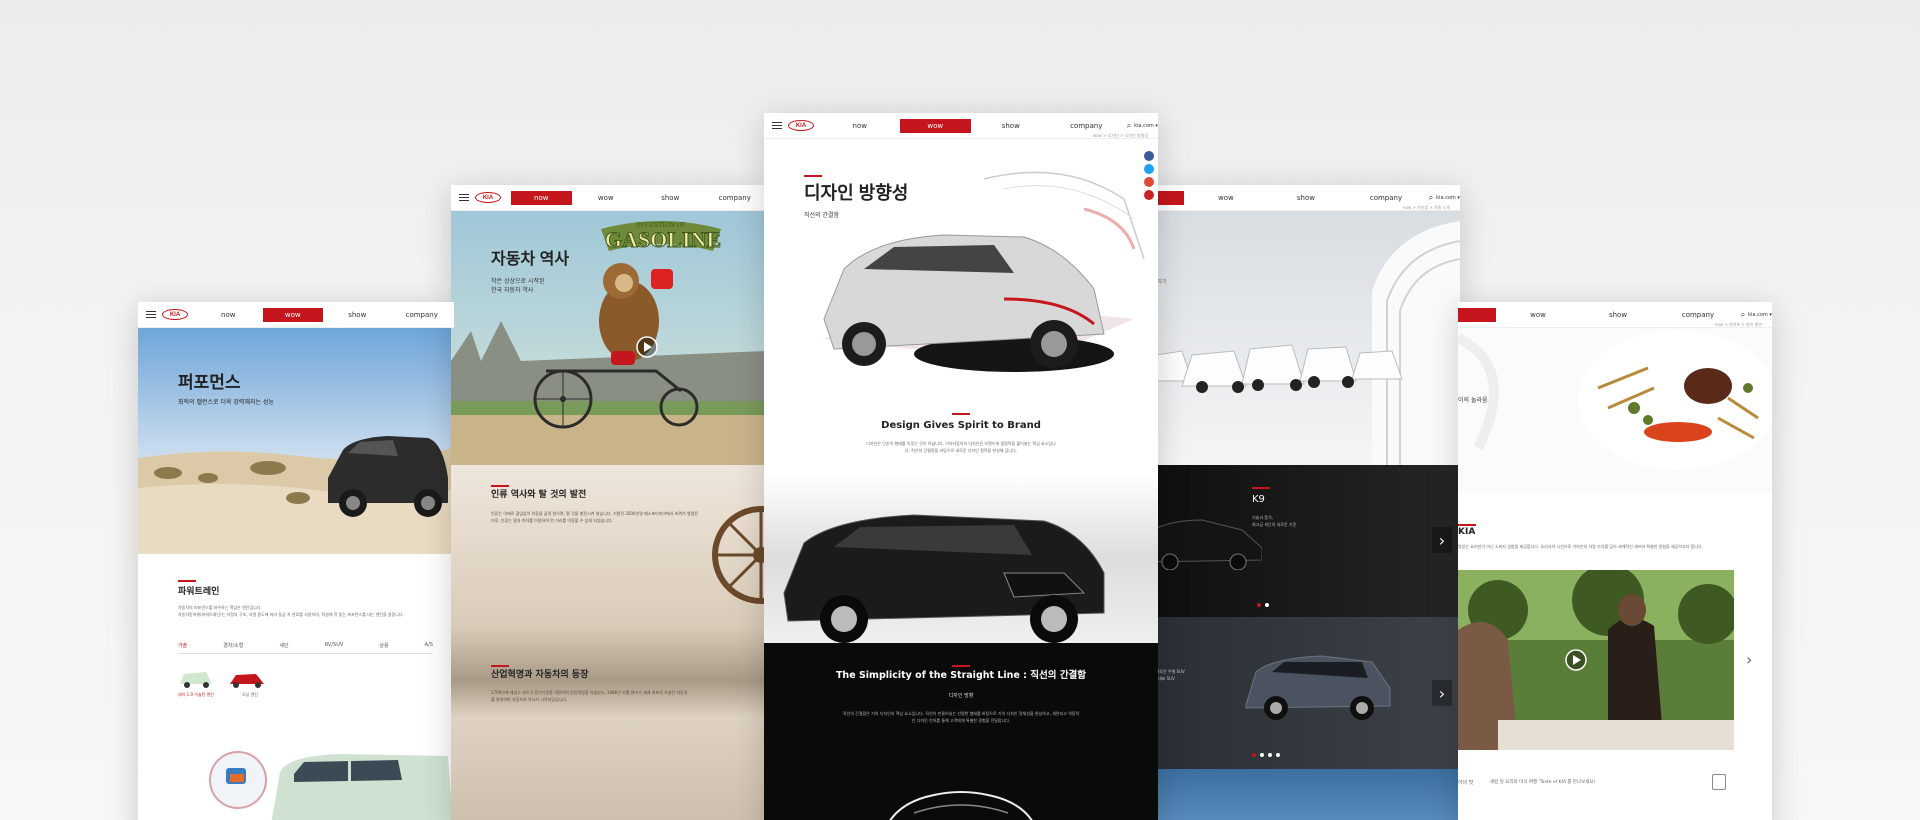  I want to click on page-title: 자동차 역사, so click(530, 259).